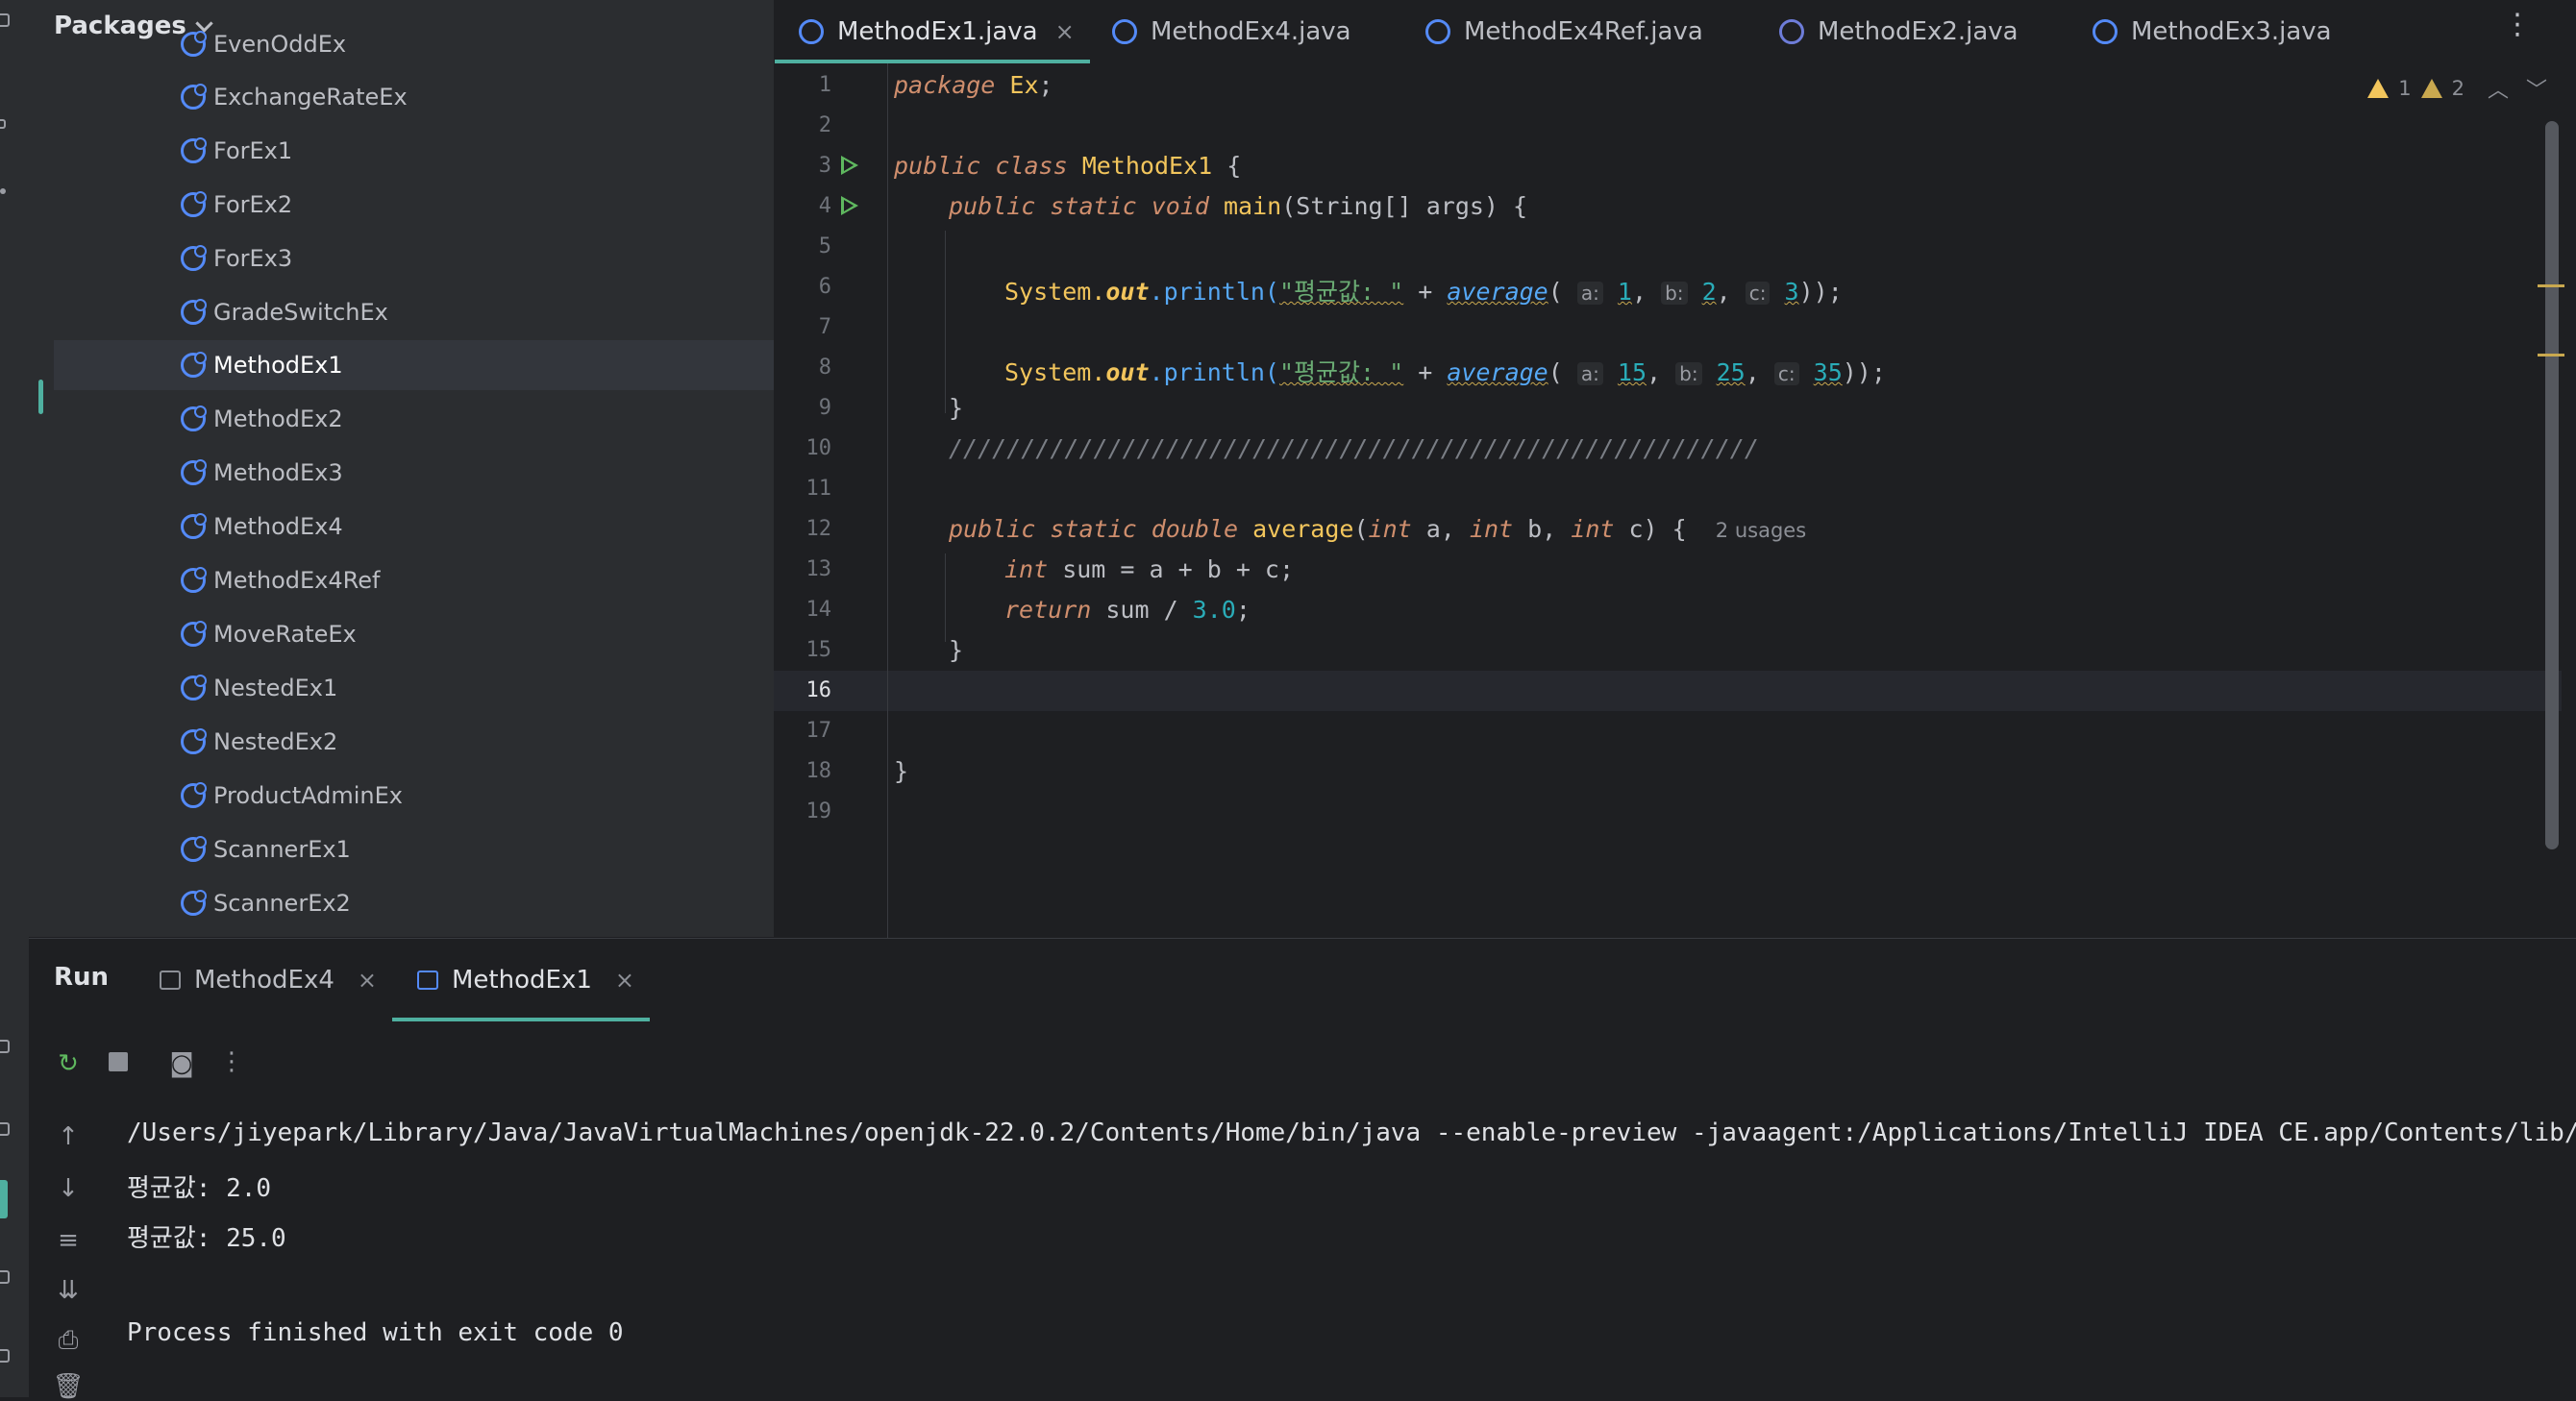  Describe the element at coordinates (937, 31) in the screenshot. I see `tab-methodex1: MethodEx1.java ×` at that location.